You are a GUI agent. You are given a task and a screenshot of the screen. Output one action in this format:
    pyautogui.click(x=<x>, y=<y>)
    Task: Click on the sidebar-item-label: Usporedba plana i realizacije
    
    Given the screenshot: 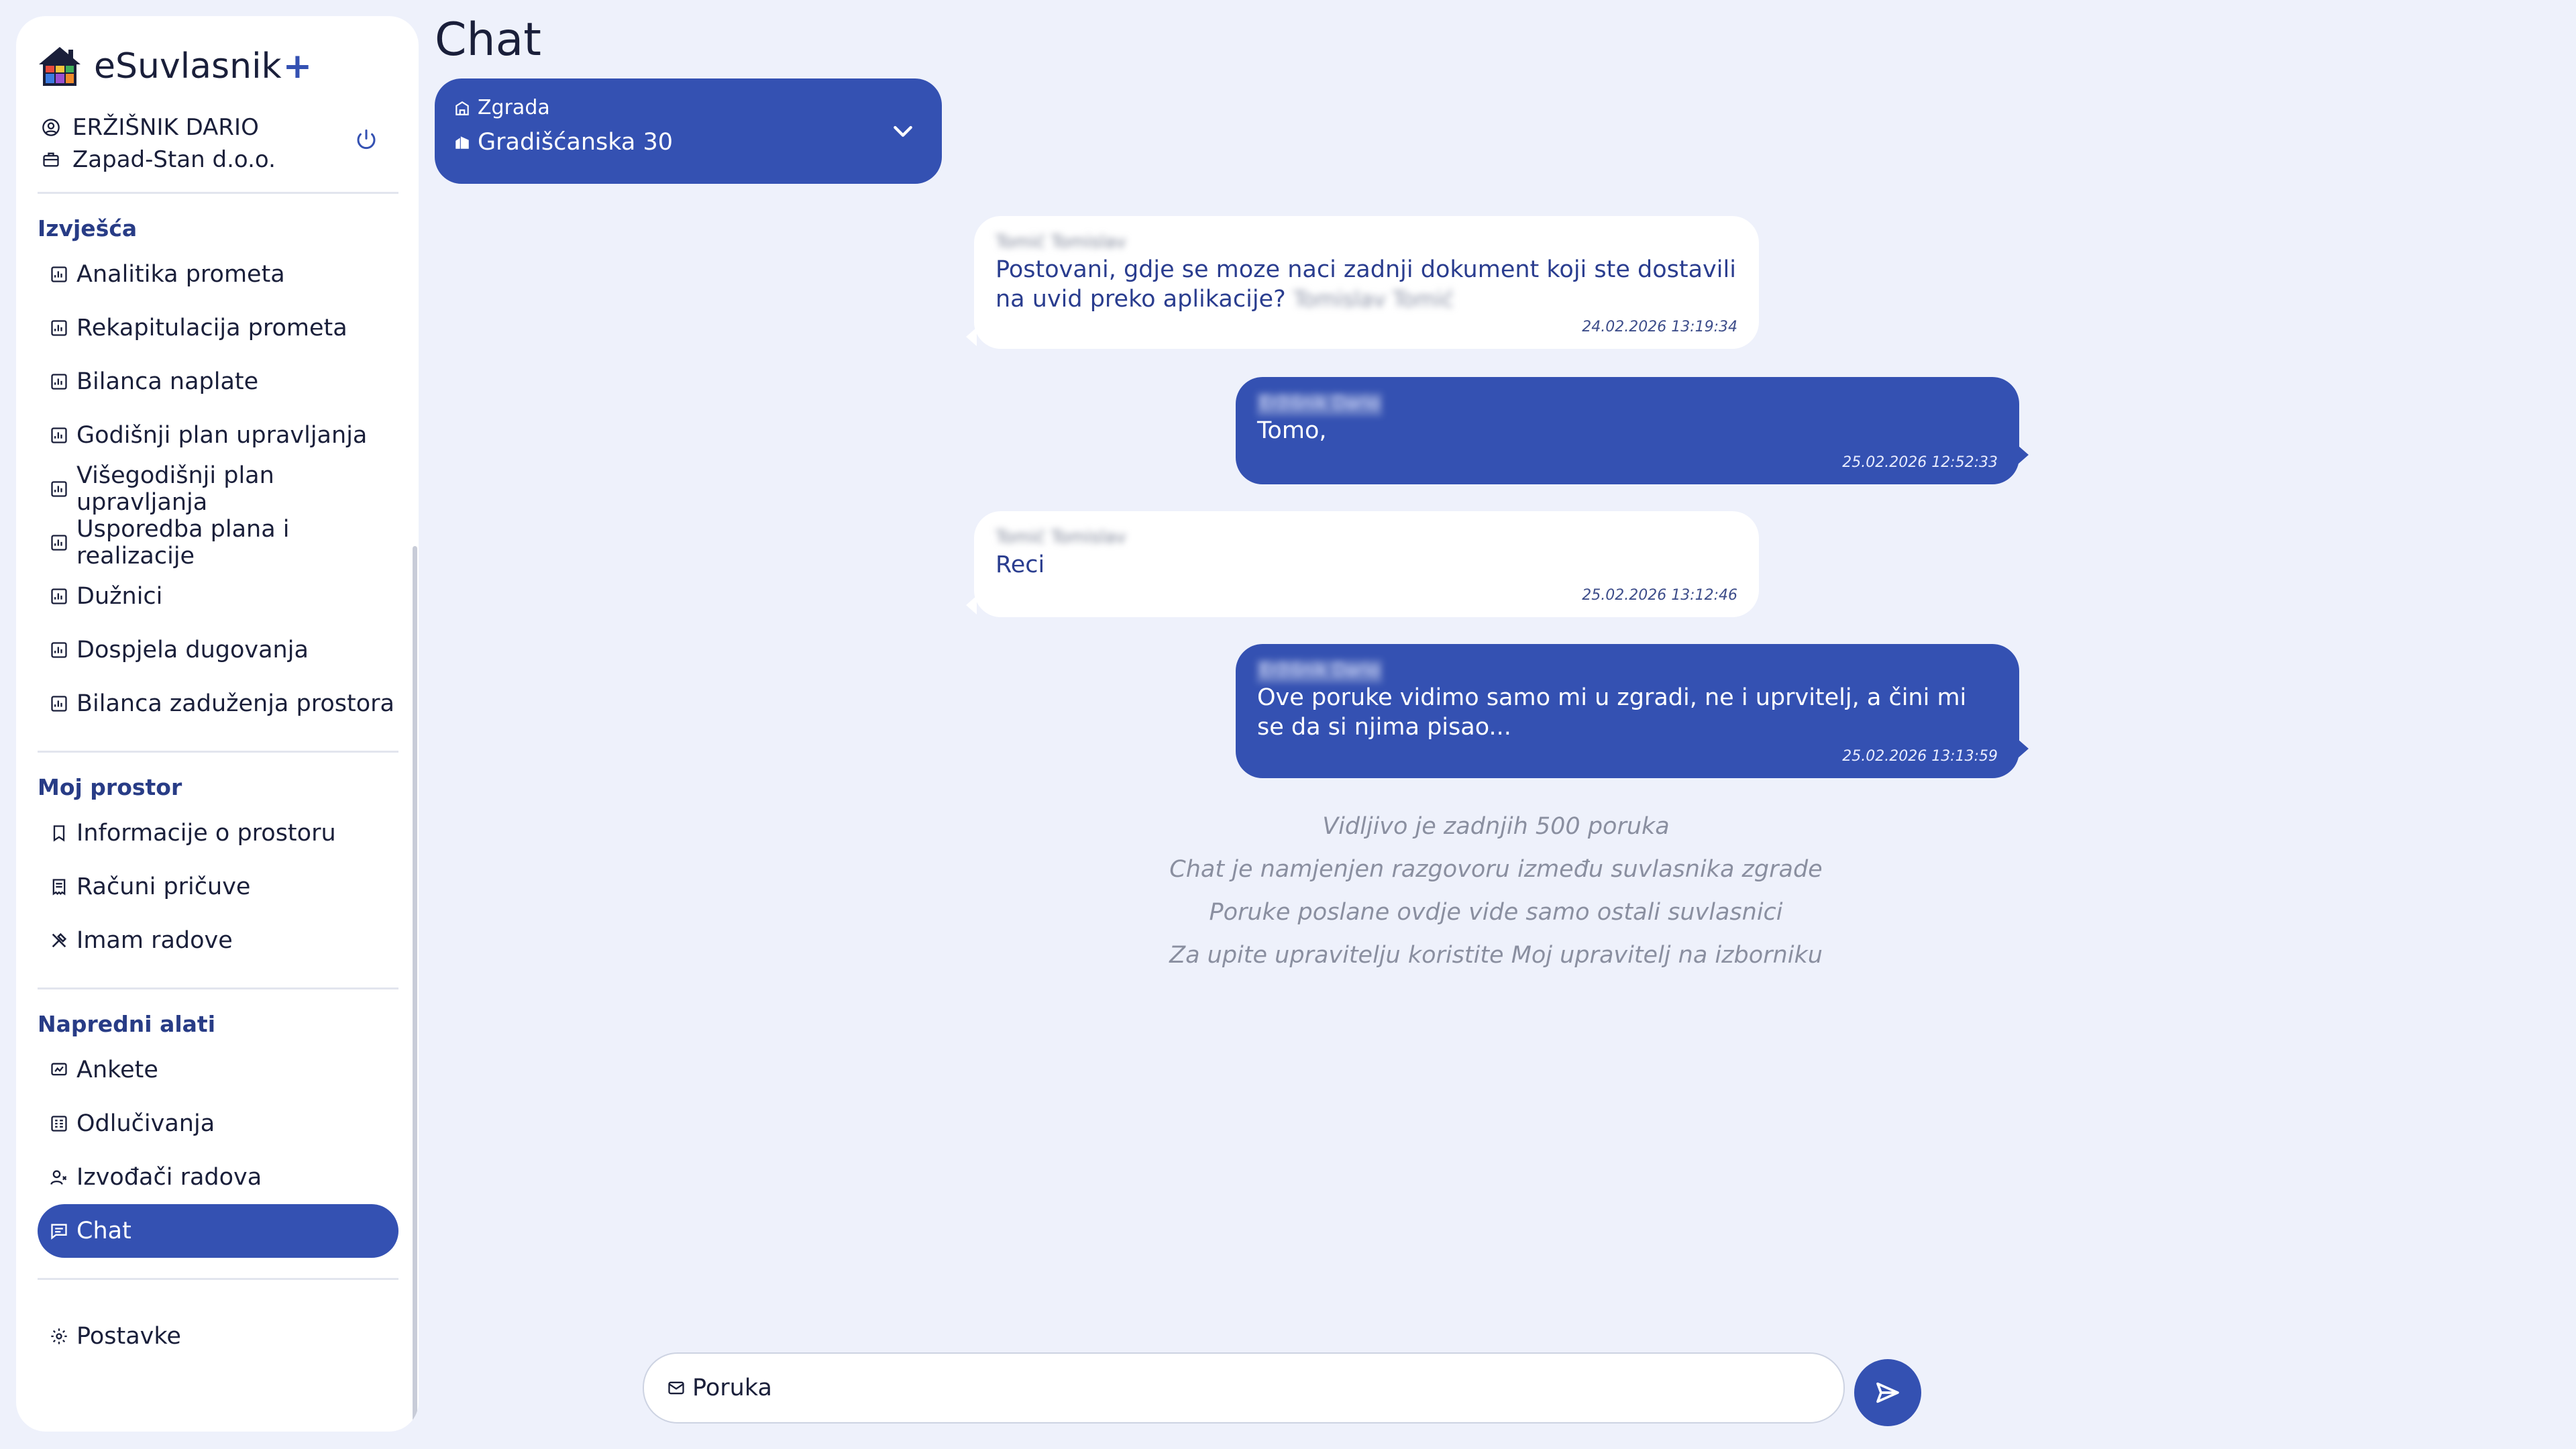 What is the action you would take?
    pyautogui.click(x=183, y=543)
    